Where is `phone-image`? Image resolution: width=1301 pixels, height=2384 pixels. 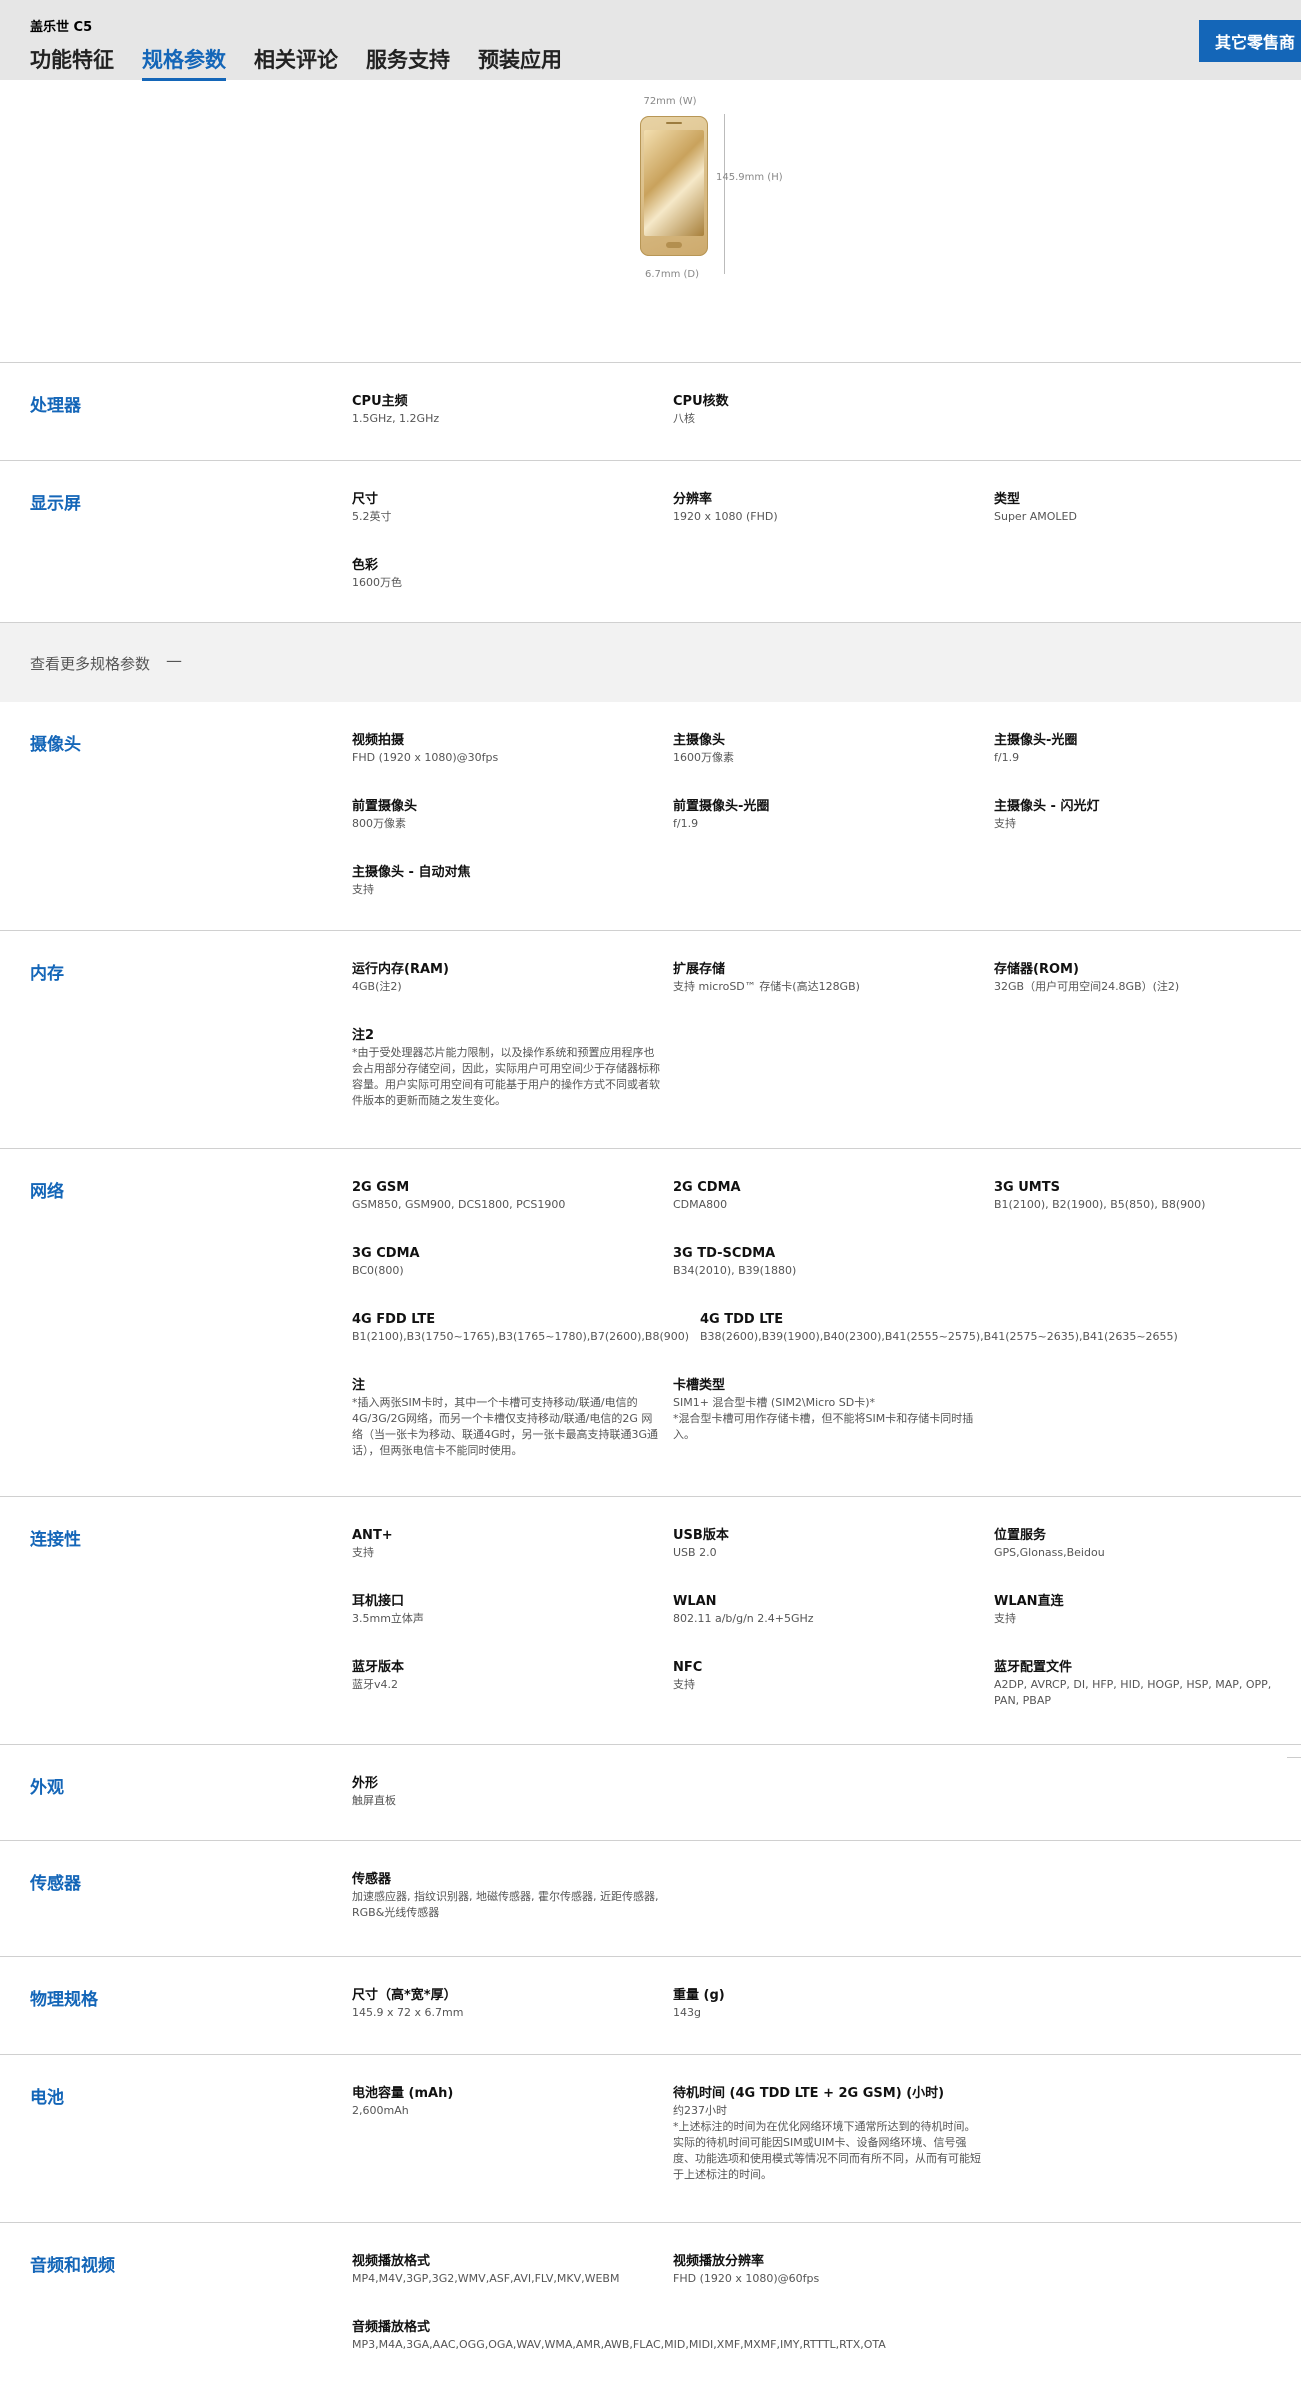
phone-image is located at coordinates (674, 186).